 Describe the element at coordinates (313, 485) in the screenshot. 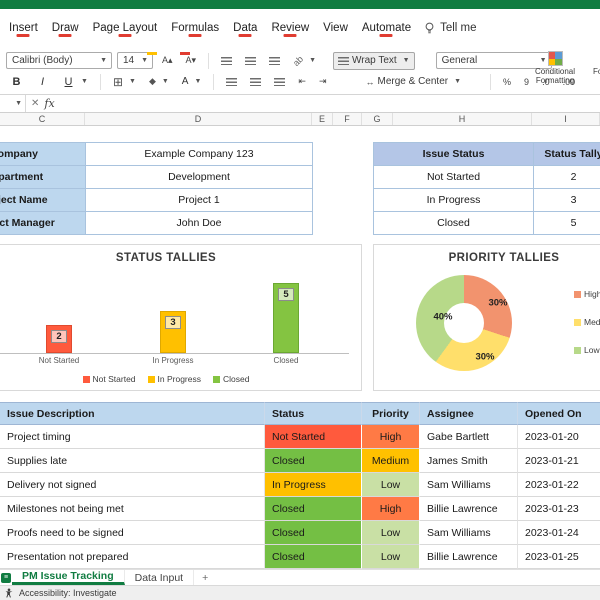

I see `issue-status-cell: In Progress` at that location.